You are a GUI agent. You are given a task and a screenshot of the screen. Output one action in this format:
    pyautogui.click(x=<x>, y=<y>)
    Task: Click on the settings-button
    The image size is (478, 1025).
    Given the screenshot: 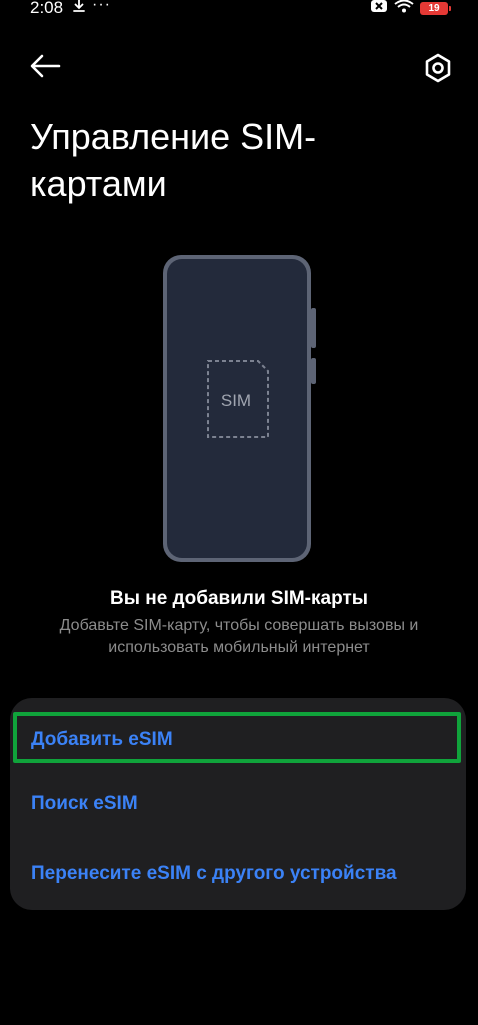 What is the action you would take?
    pyautogui.click(x=438, y=68)
    